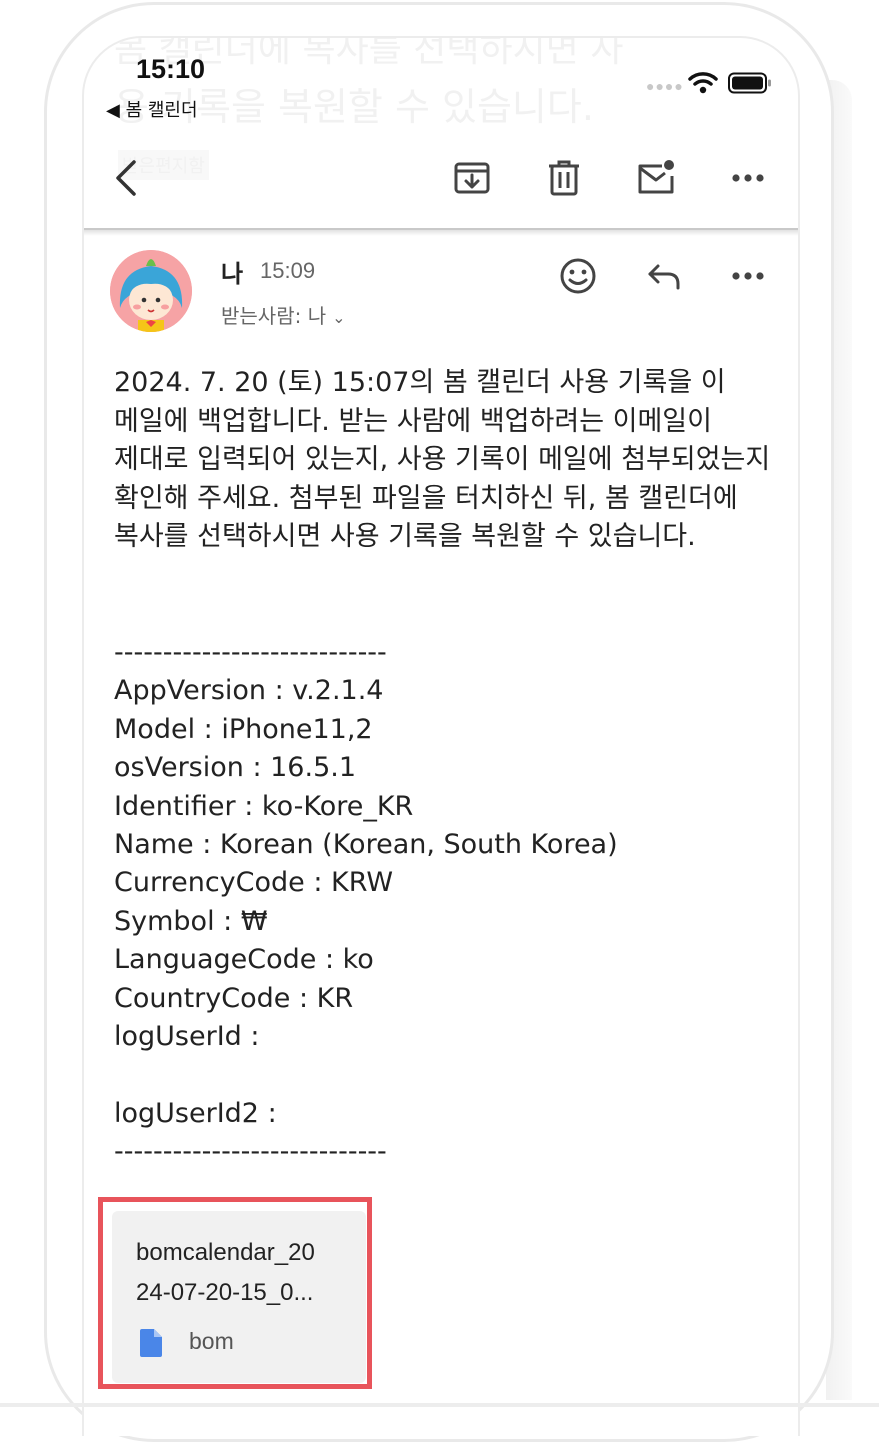  I want to click on chevron-left-icon, so click(128, 178).